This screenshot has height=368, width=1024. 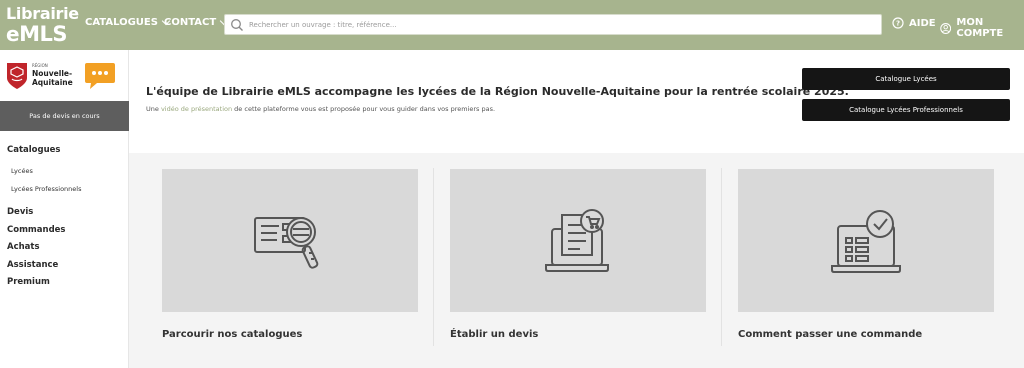 I want to click on catalog-search-icon, so click(x=286, y=242).